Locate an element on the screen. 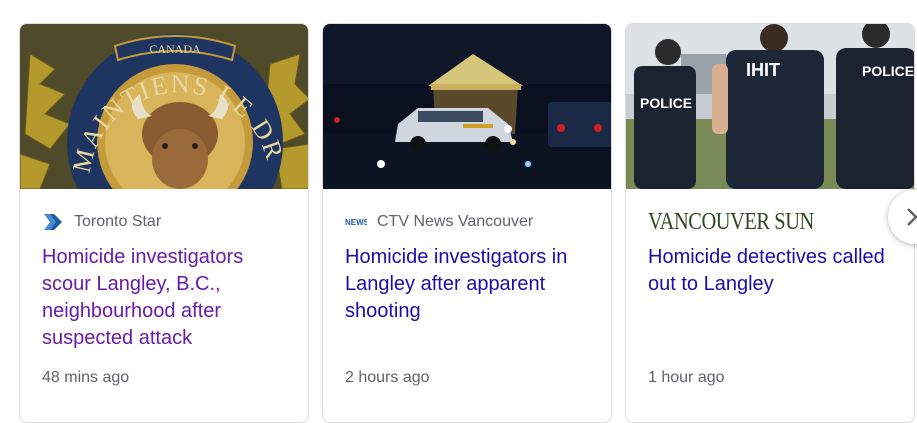 The height and width of the screenshot is (423, 917). news-thumbnail-police-officers: POLICE IHIT POLICE is located at coordinates (770, 106).